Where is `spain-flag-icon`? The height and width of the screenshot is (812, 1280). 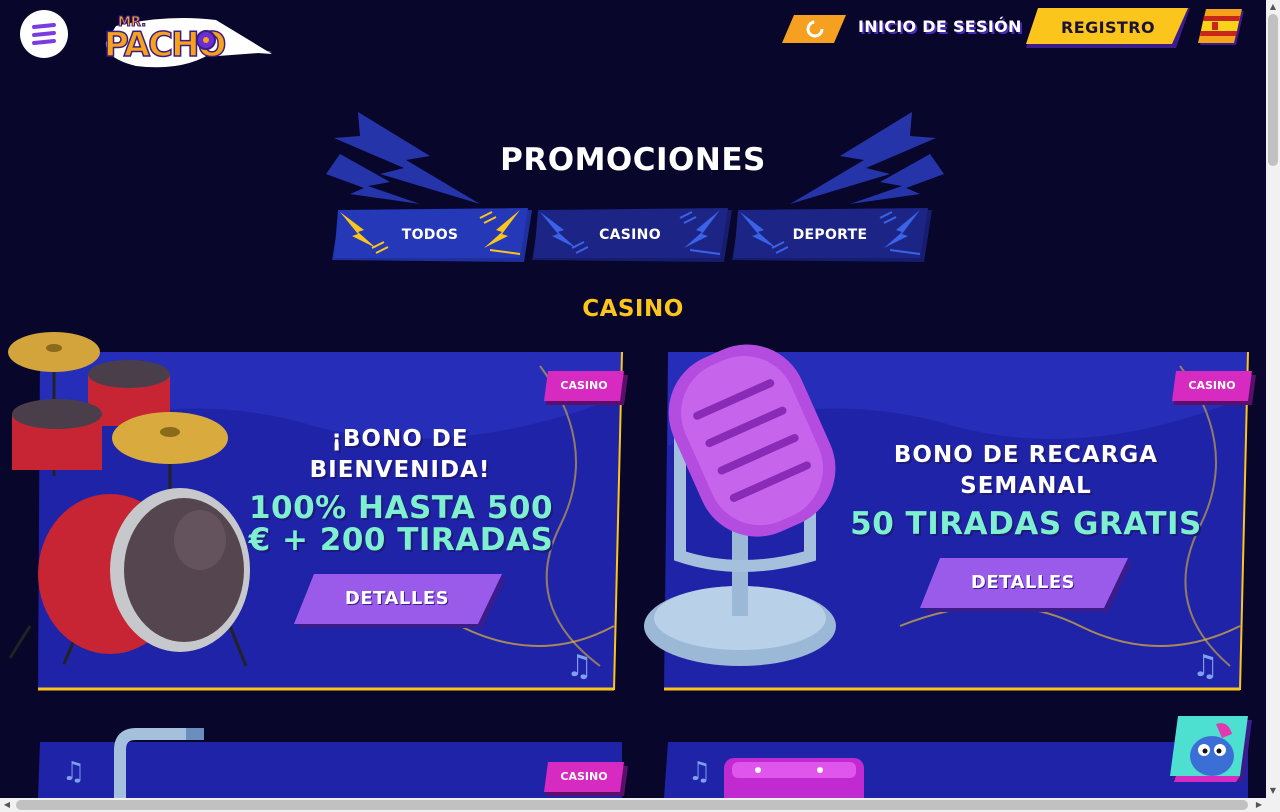
spain-flag-icon is located at coordinates (1221, 27).